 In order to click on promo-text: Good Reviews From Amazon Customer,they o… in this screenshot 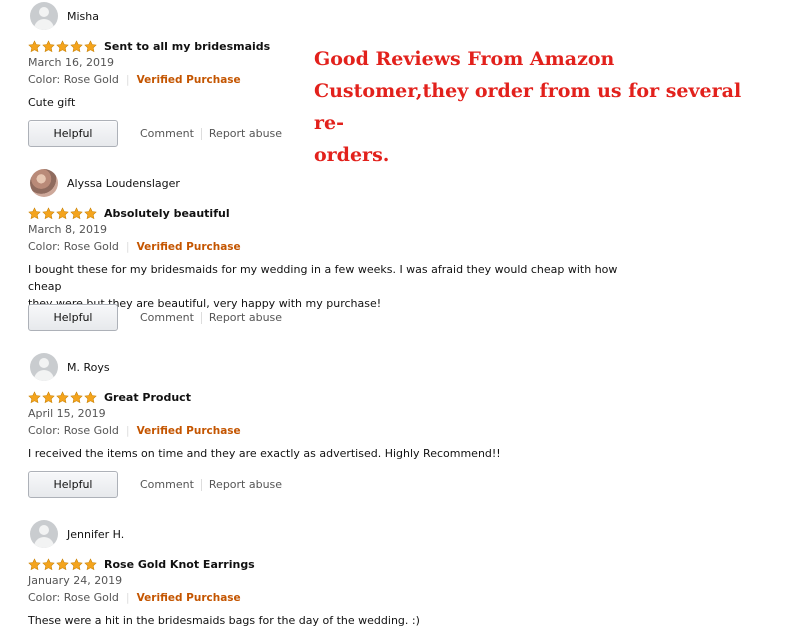, I will do `click(534, 107)`.